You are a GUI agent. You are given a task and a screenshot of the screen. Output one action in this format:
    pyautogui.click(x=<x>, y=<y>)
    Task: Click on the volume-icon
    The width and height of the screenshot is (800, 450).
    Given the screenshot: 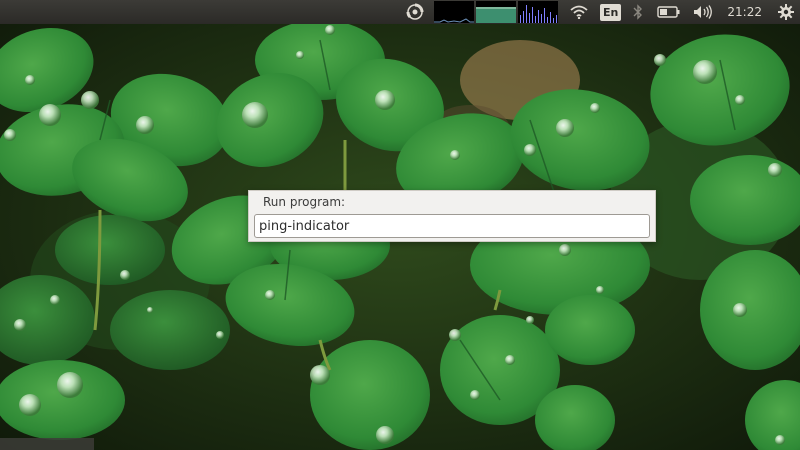 What is the action you would take?
    pyautogui.click(x=703, y=12)
    